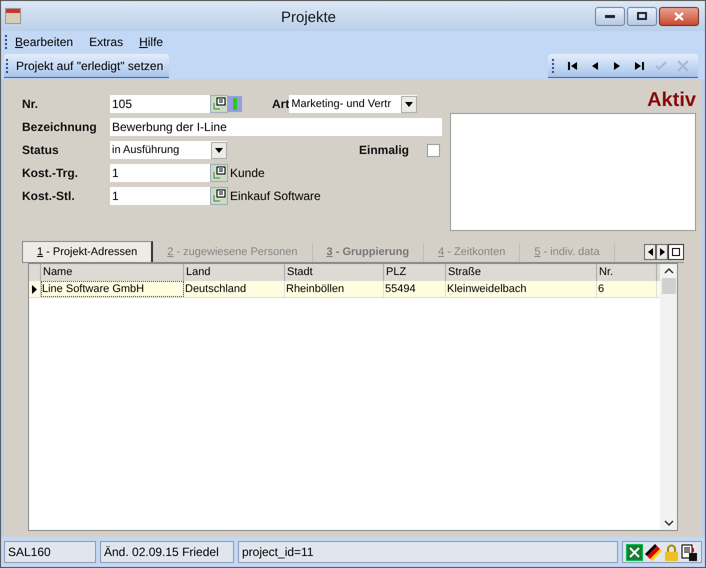  I want to click on status-field: project_id=11, so click(428, 552).